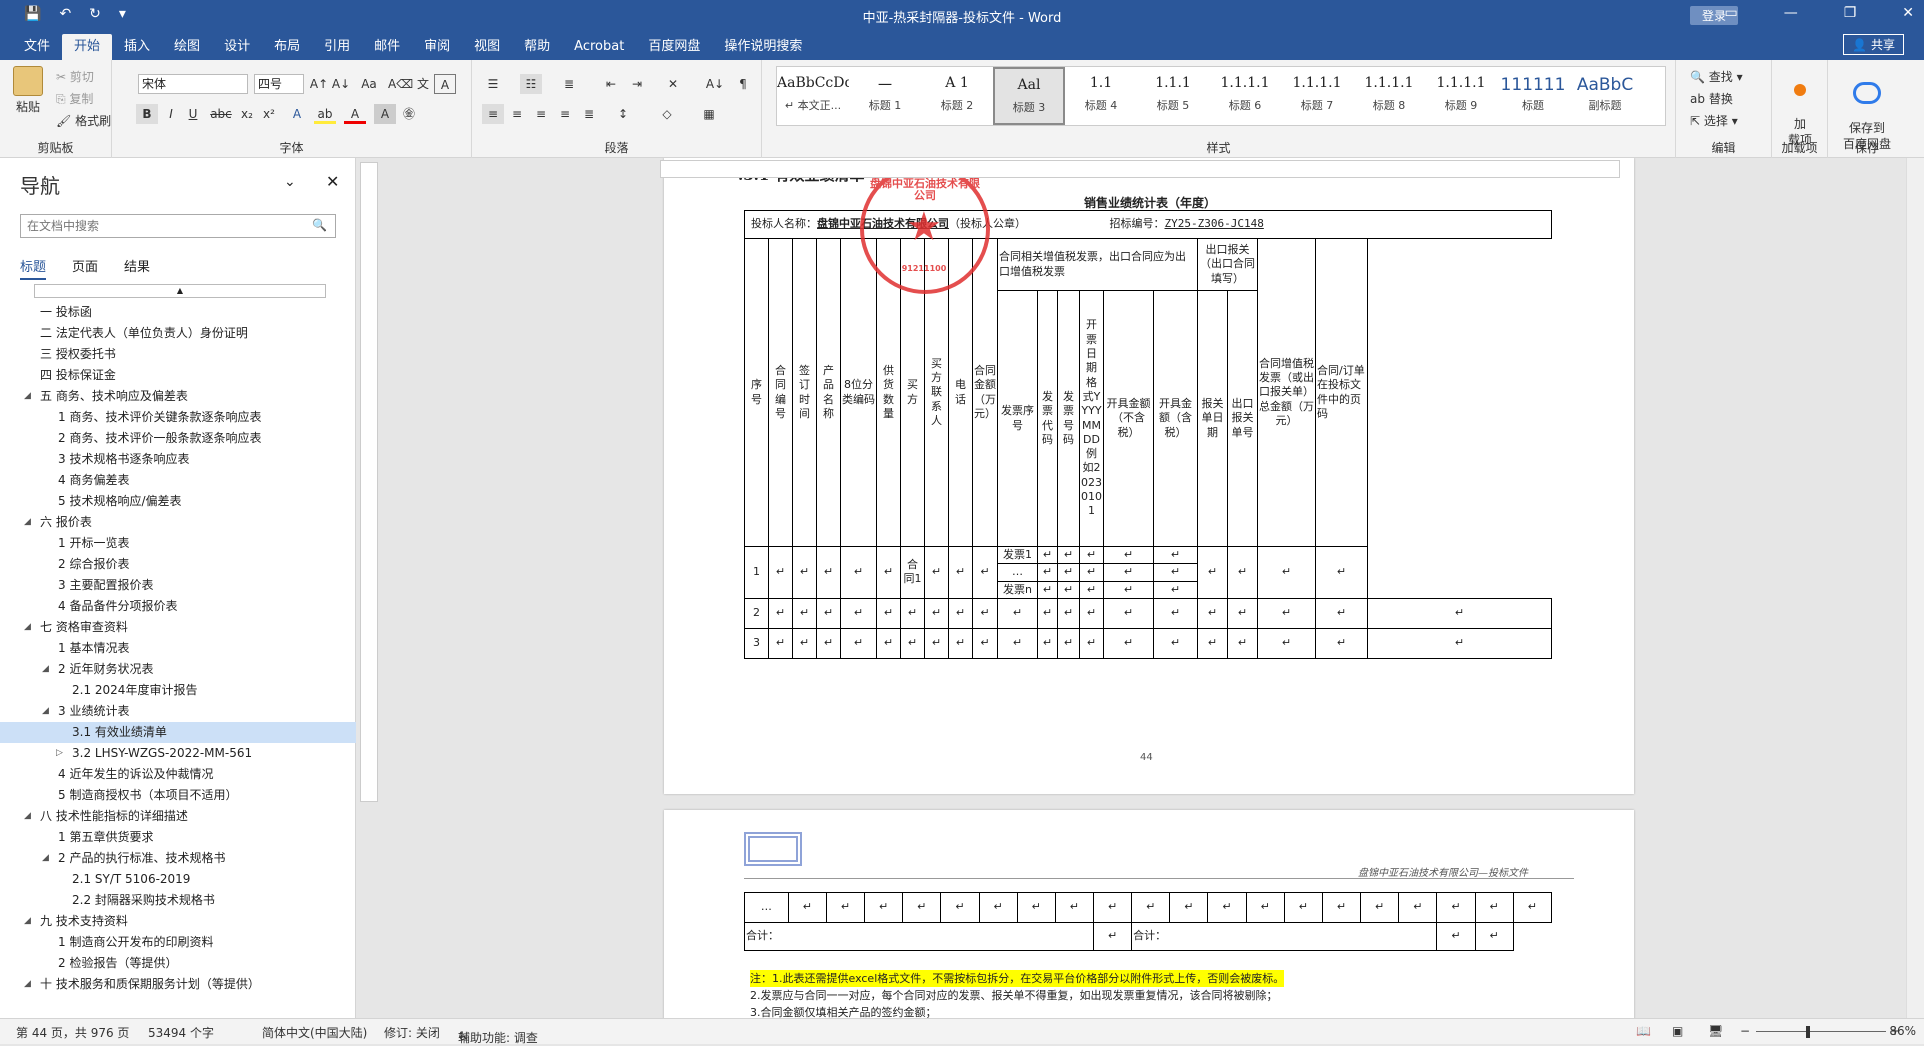 This screenshot has height=1046, width=1924. I want to click on style-item: 1.1.1.1 标题 8, so click(1389, 96).